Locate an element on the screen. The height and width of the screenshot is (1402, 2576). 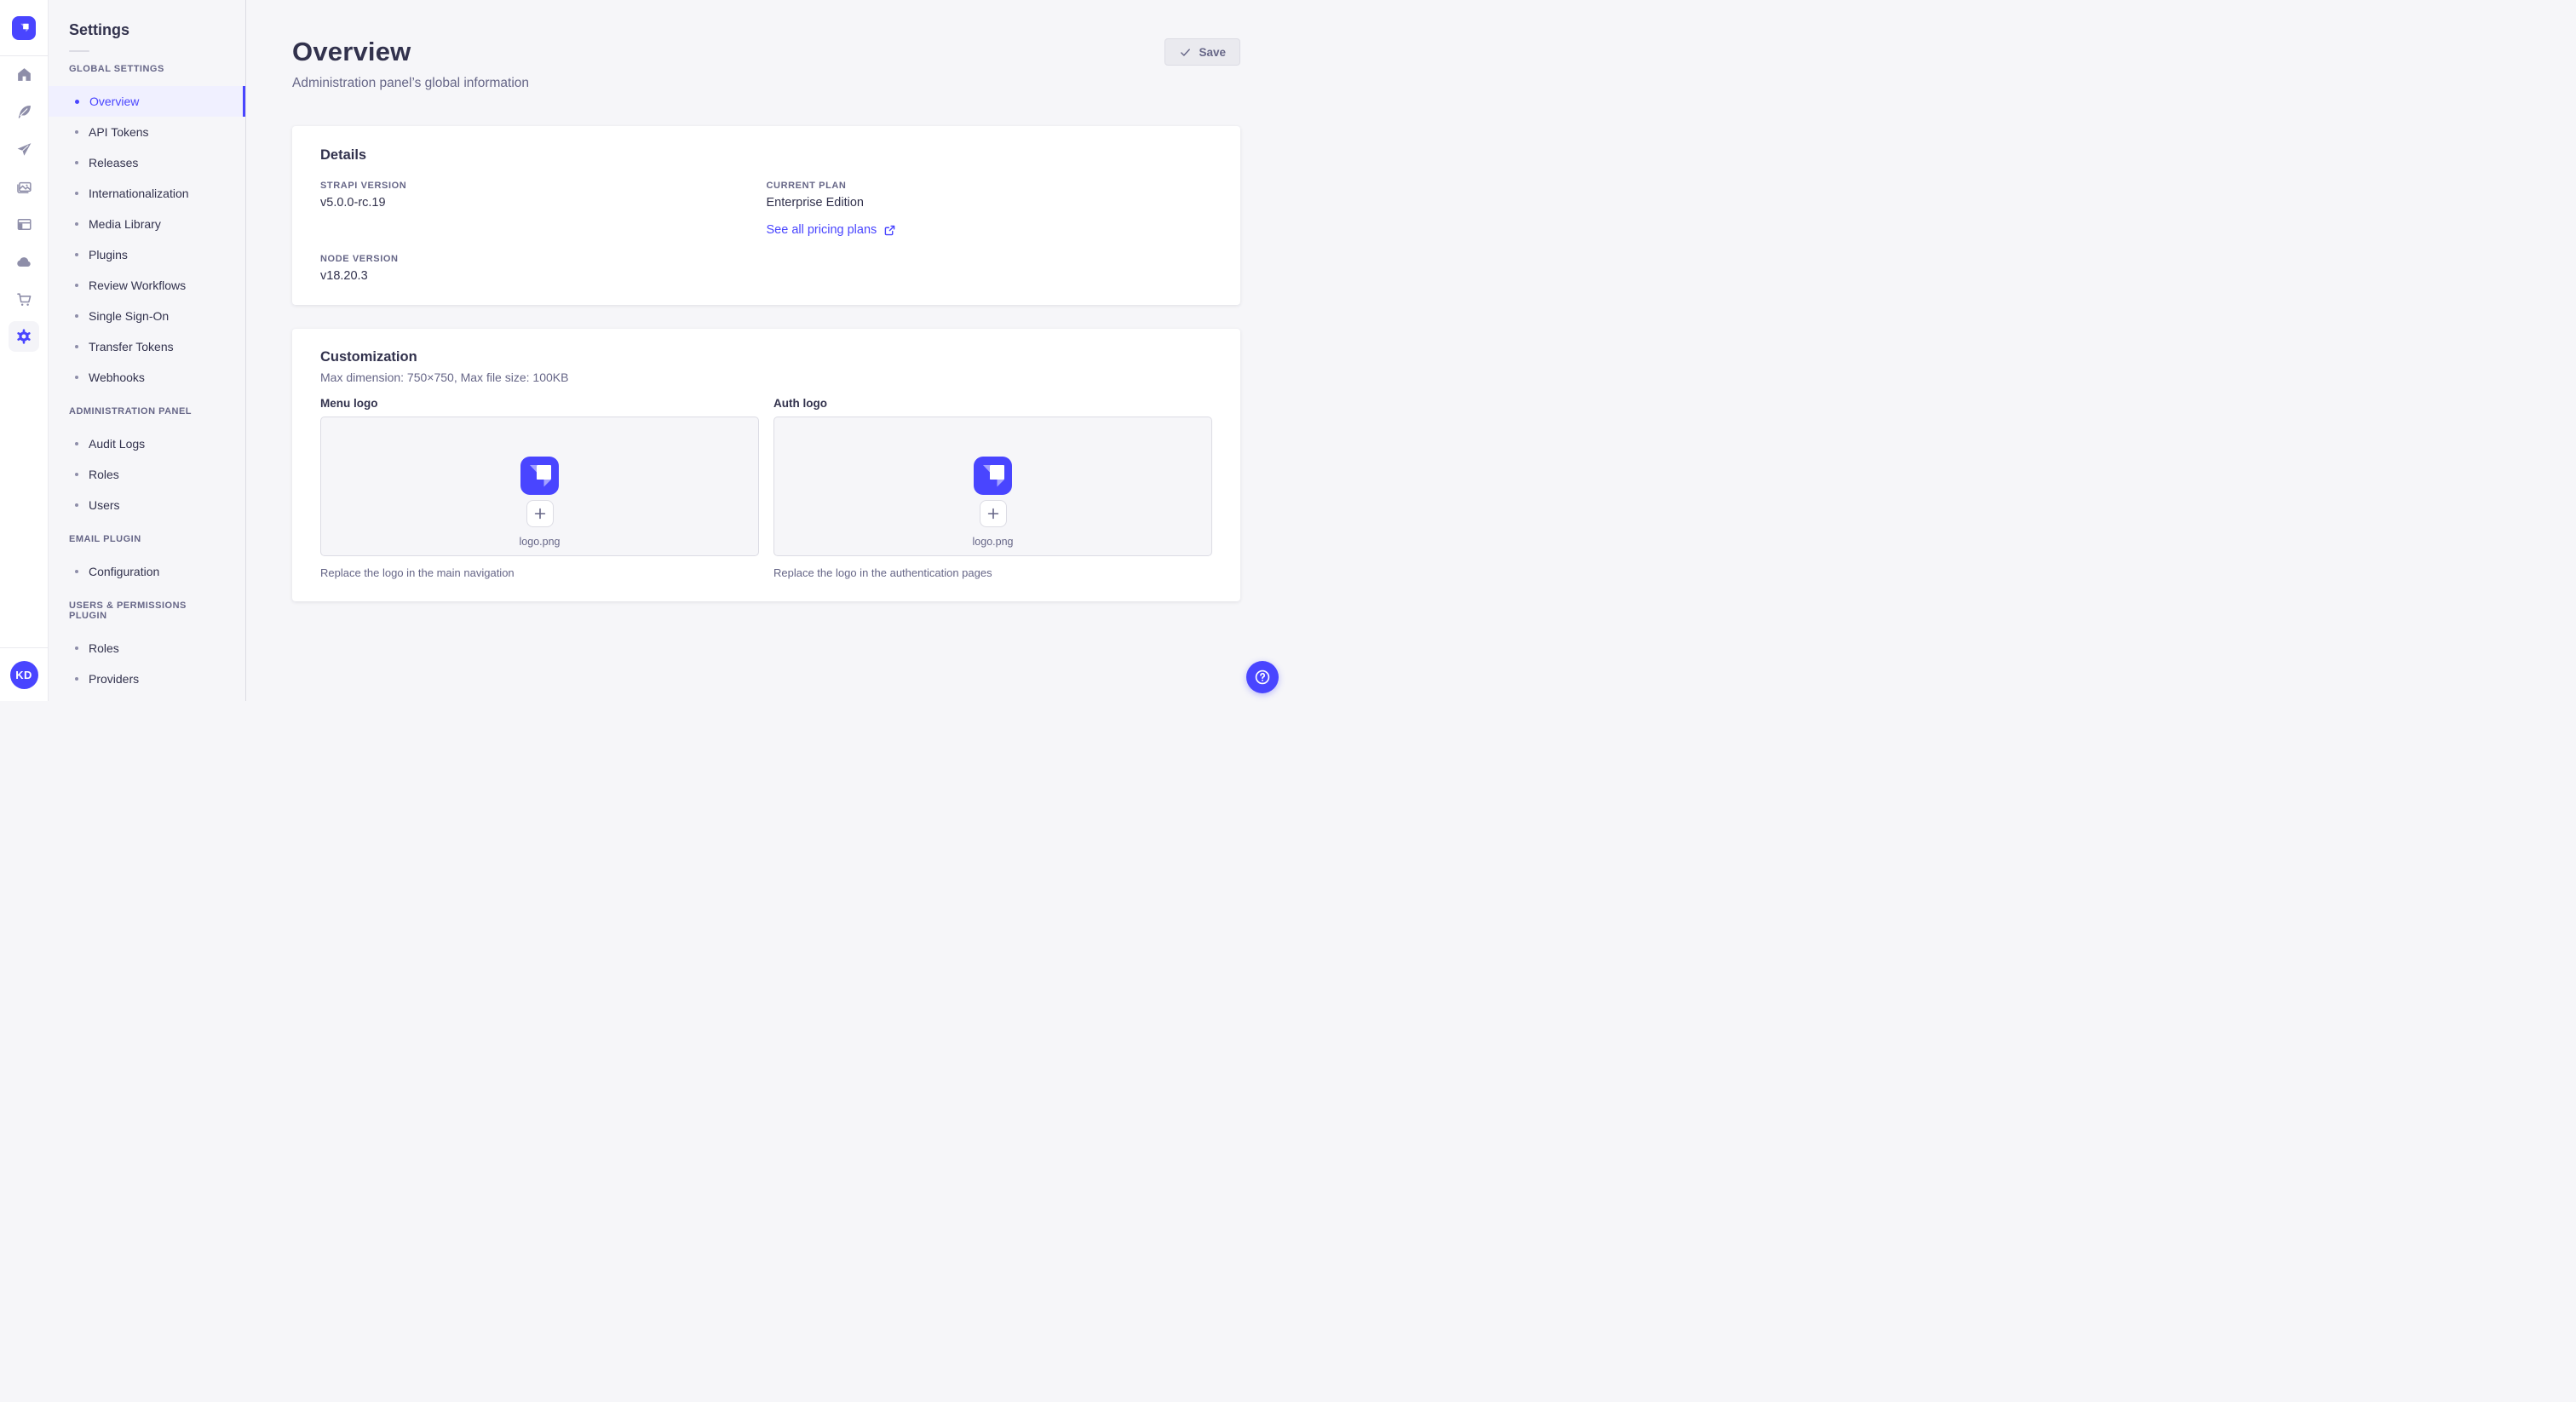
current-plan-field: CURRENT PLAN Enterprise Edition is located at coordinates (990, 195).